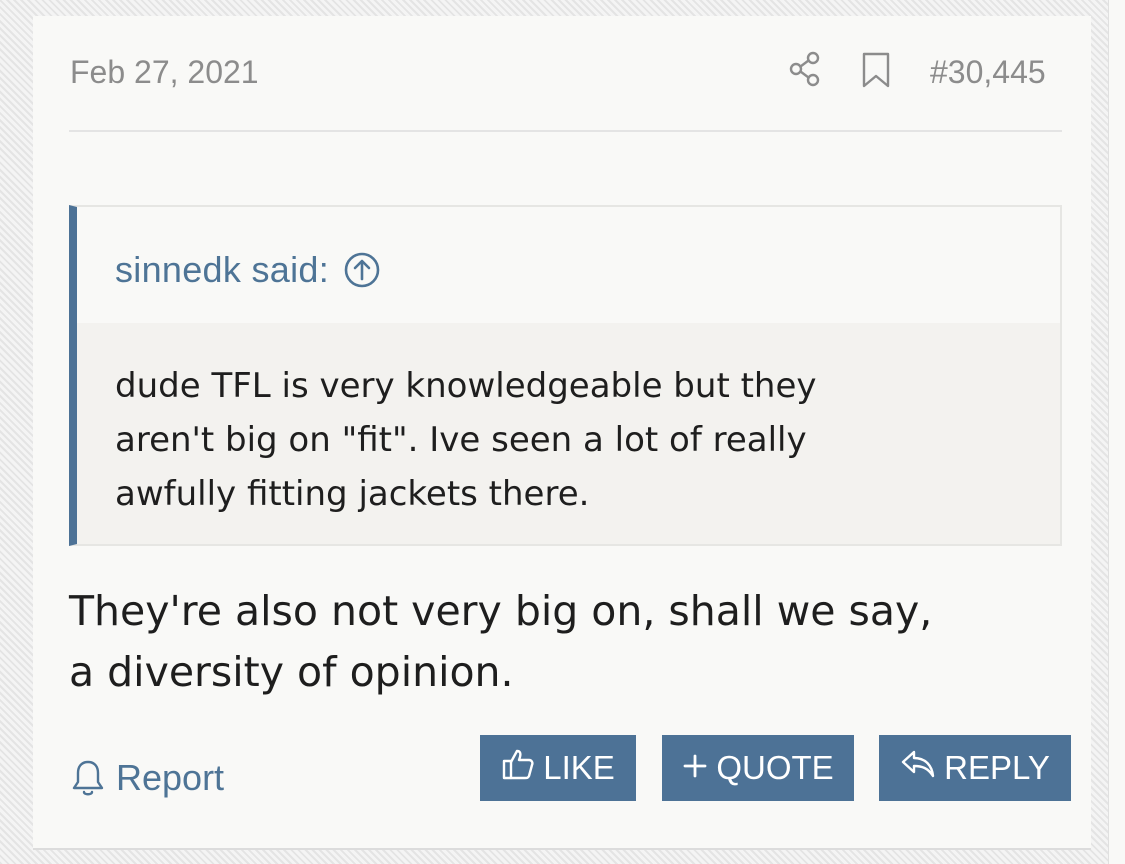  Describe the element at coordinates (1116, 432) in the screenshot. I see `scroll-edge` at that location.